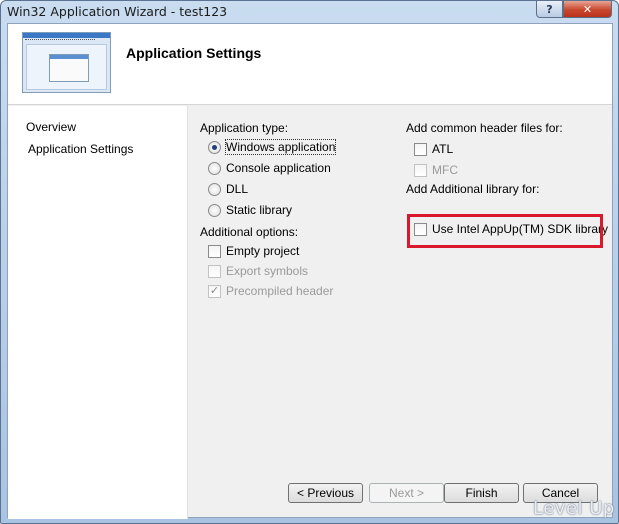 The width and height of the screenshot is (619, 524). Describe the element at coordinates (117, 11) in the screenshot. I see `window-title: Win32 Application Wizard - test123` at that location.